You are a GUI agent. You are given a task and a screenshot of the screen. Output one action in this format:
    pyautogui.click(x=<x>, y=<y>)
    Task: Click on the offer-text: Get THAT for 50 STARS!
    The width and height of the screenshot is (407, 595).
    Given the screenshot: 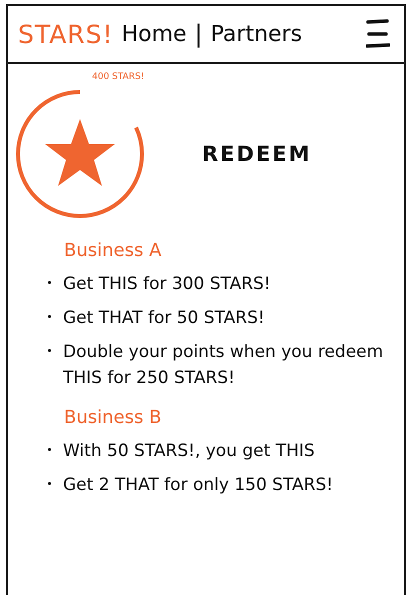 What is the action you would take?
    pyautogui.click(x=164, y=318)
    